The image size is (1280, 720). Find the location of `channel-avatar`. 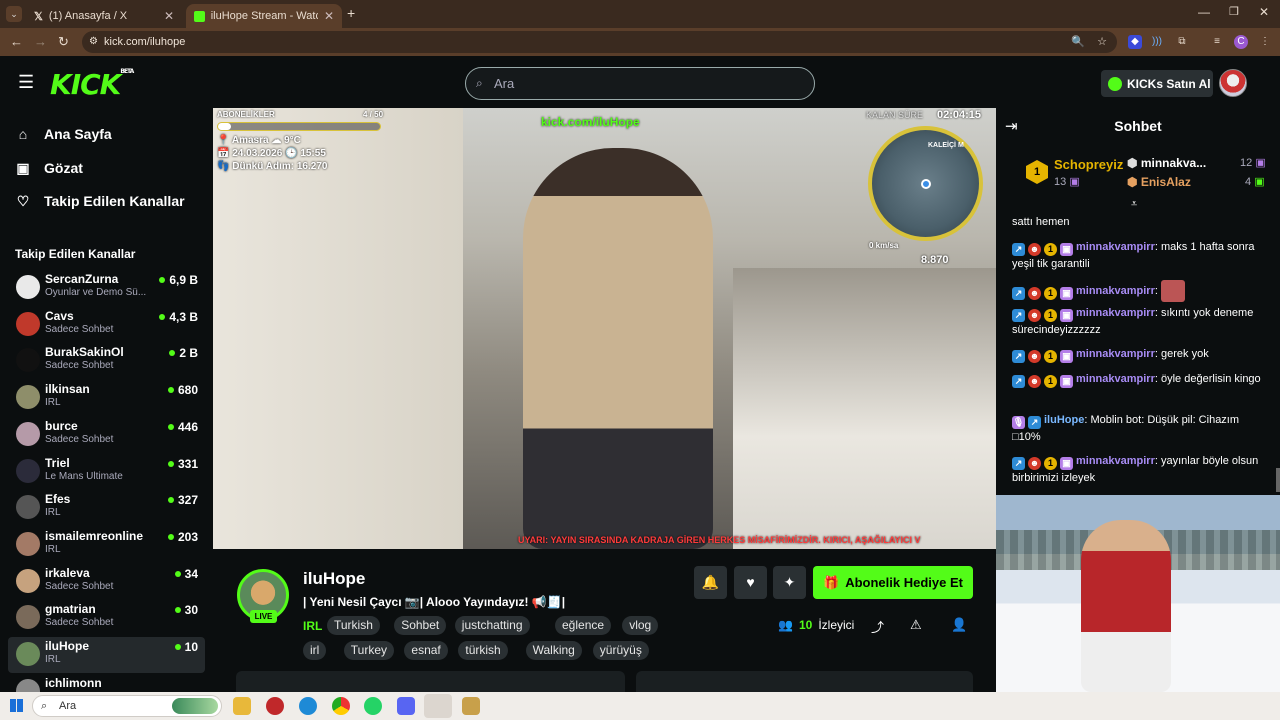

channel-avatar is located at coordinates (28, 397).